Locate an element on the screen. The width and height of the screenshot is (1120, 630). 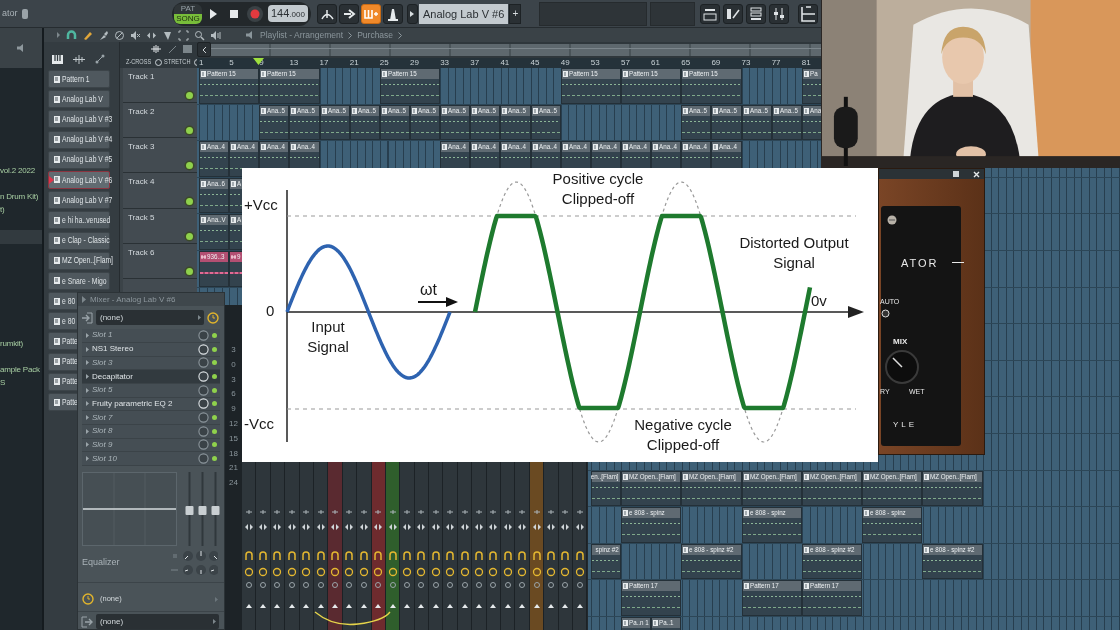
panel-label: ator is located at coordinates (10, 13).